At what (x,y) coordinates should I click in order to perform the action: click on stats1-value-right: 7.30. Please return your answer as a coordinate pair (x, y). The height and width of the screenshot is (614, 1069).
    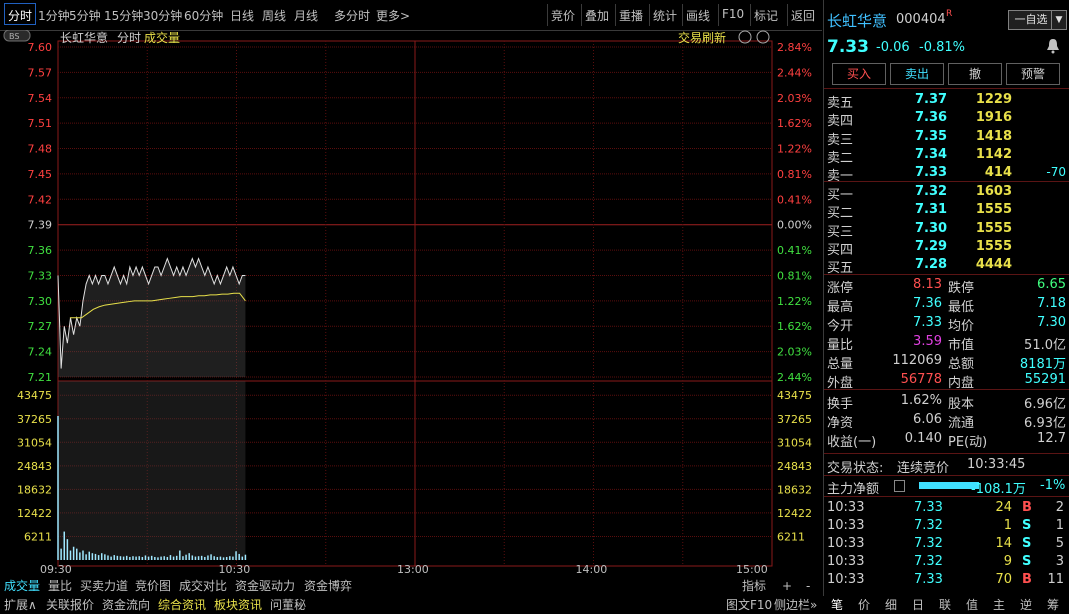
    Looking at the image, I should click on (1051, 322).